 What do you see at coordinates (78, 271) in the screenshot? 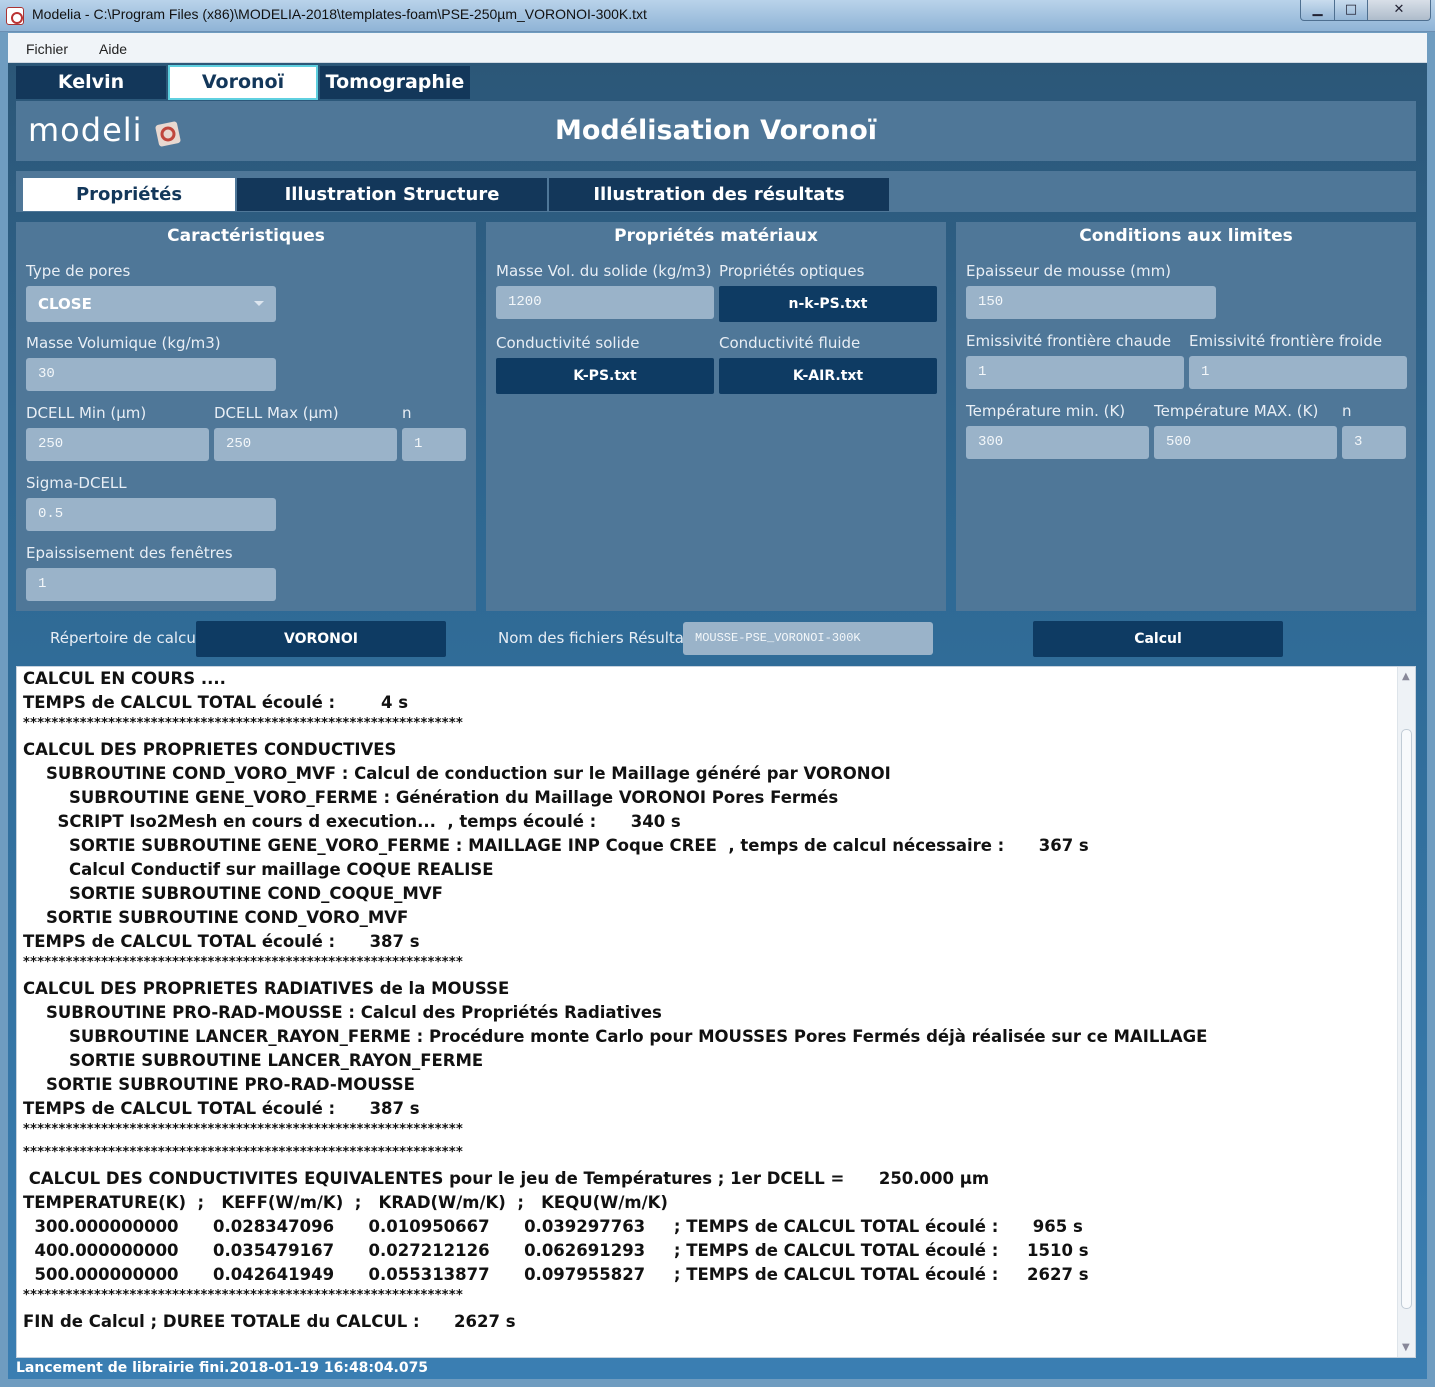
I see `type-pores-label: Type de pores` at bounding box center [78, 271].